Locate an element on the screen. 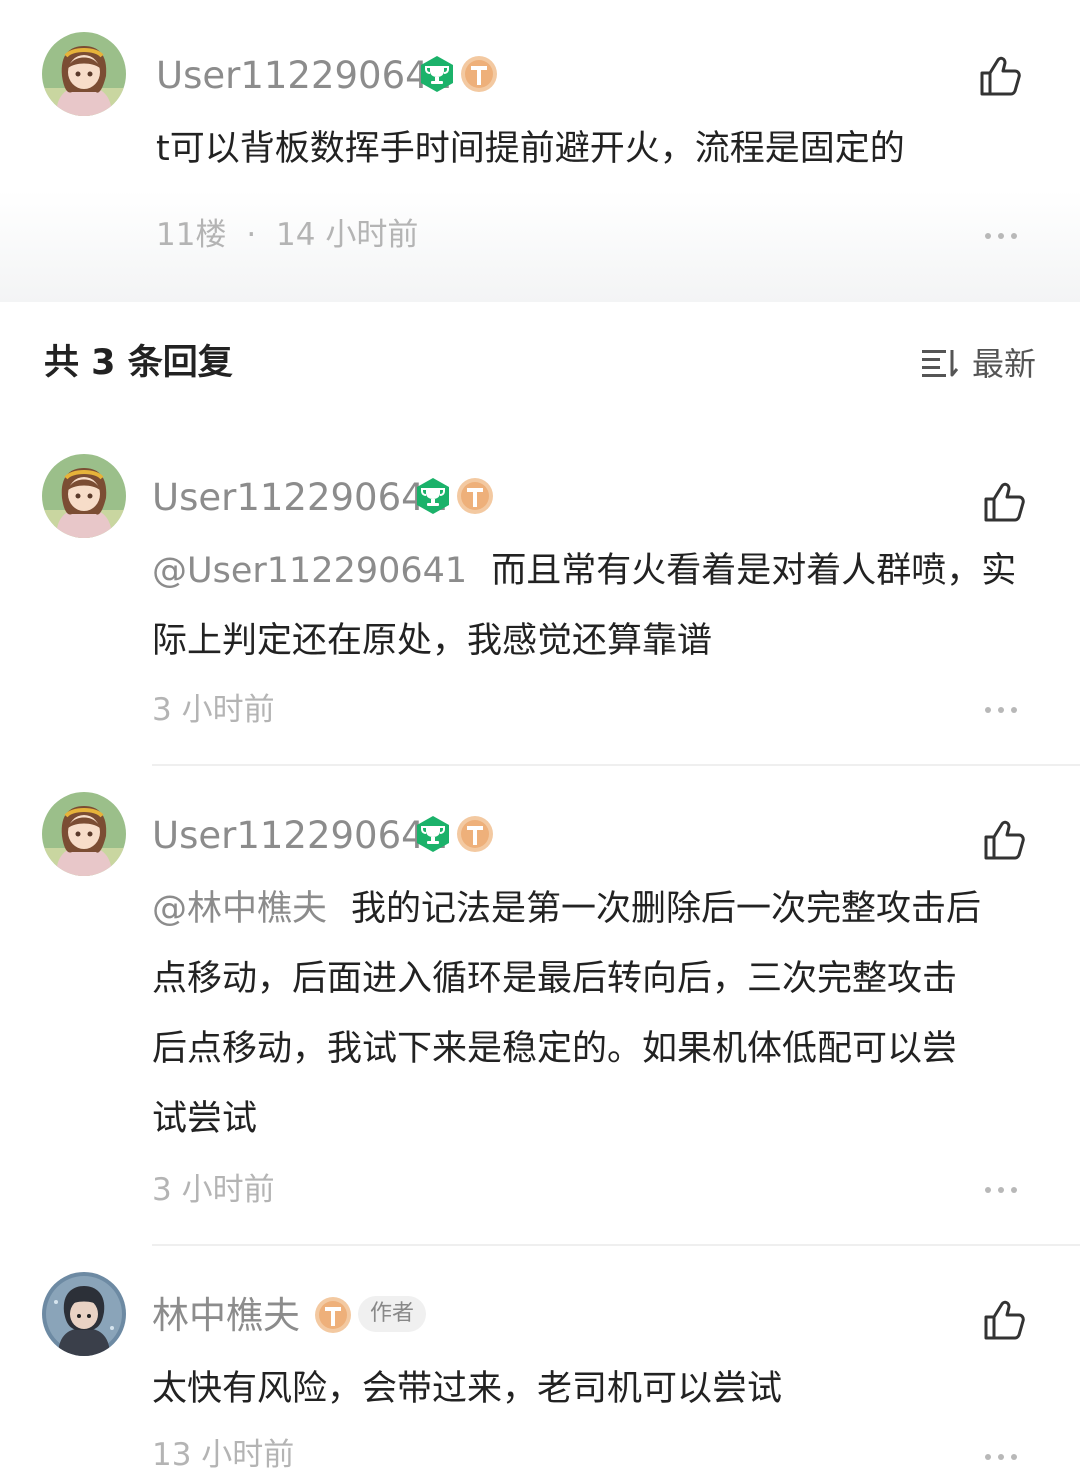  reply-text-line: 试尝试 is located at coordinates (205, 1119).